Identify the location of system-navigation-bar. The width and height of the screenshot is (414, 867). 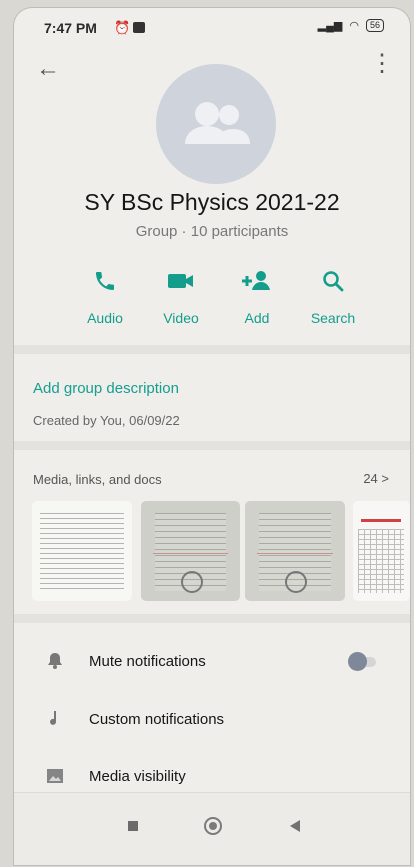
(212, 828).